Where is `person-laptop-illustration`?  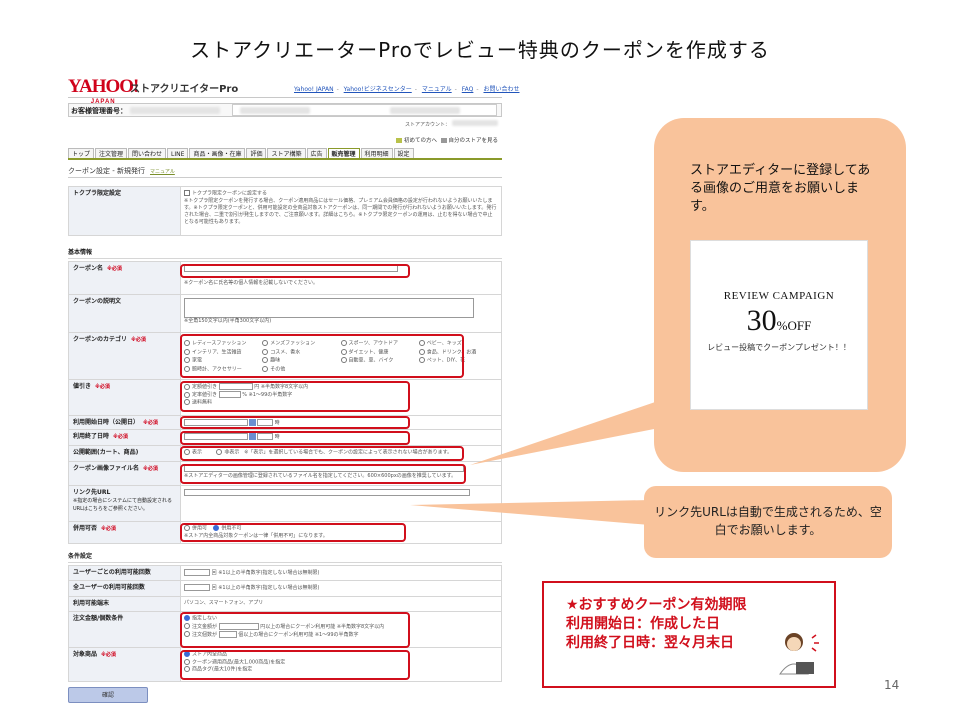 person-laptop-illustration is located at coordinates (799, 654).